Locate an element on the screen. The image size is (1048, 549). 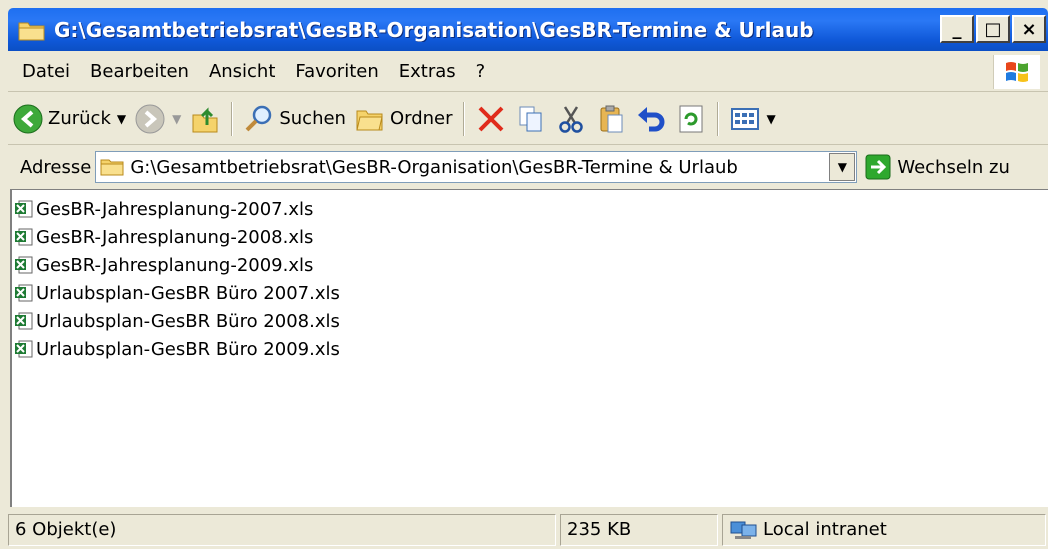
cut-button is located at coordinates (571, 119).